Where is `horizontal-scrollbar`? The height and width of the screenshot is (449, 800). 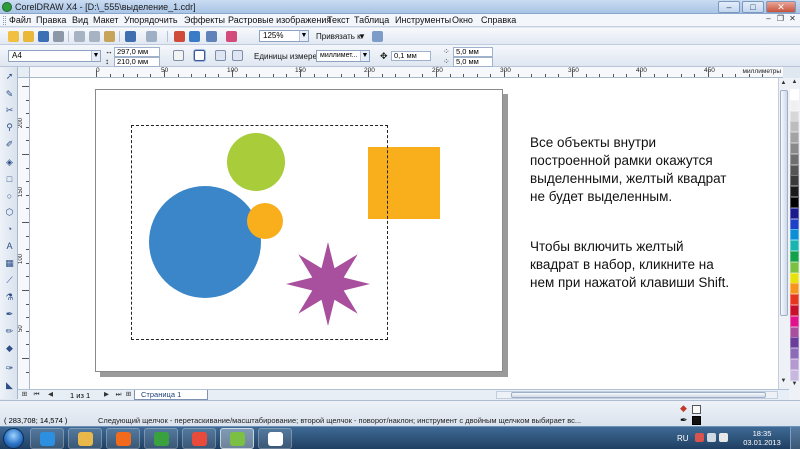 horizontal-scrollbar is located at coordinates (637, 395).